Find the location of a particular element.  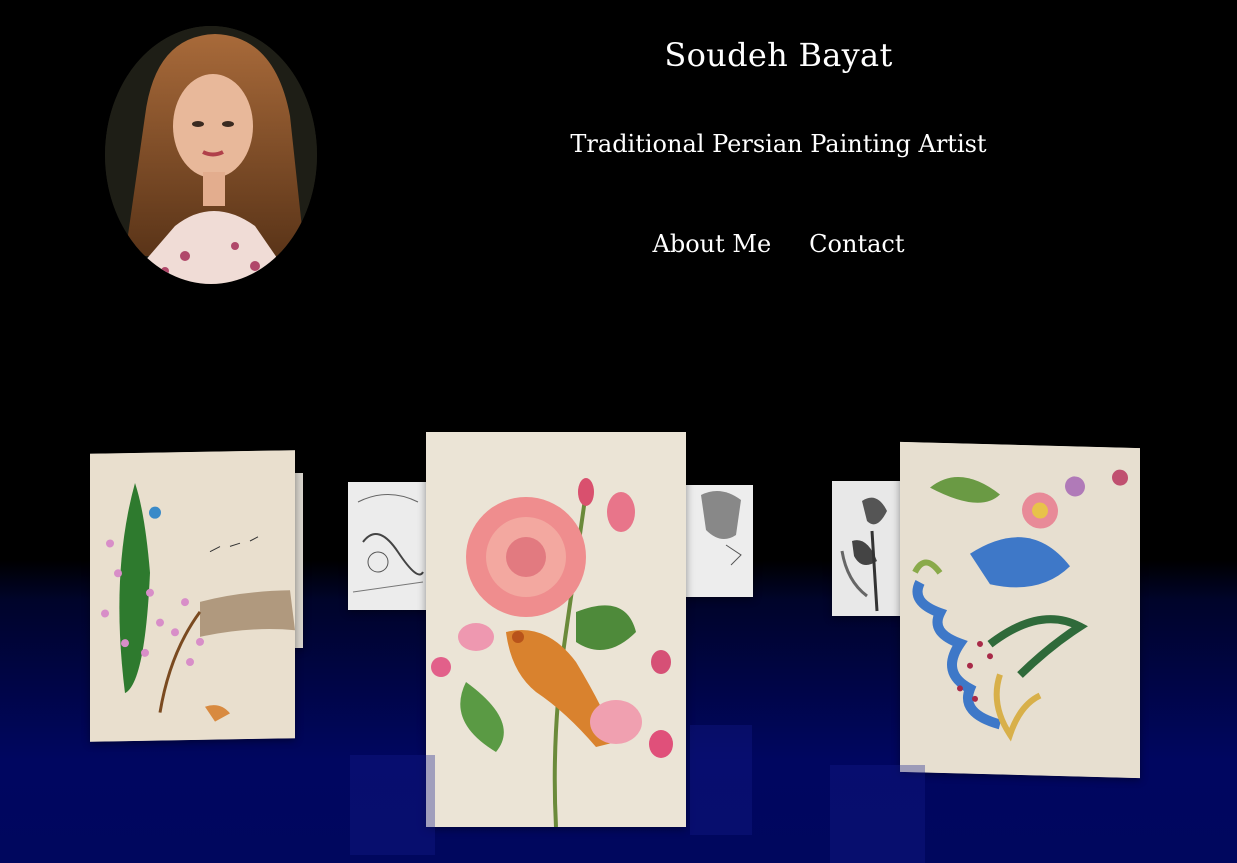

iris-sketch-image is located at coordinates (867, 548).